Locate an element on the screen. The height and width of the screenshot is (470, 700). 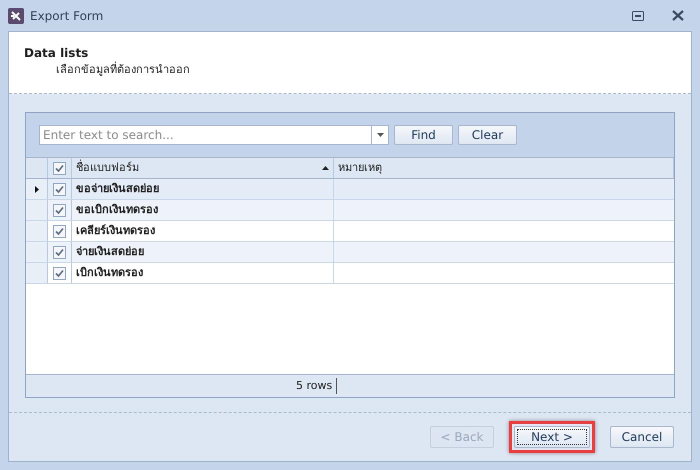
dropdown-button is located at coordinates (380, 135).